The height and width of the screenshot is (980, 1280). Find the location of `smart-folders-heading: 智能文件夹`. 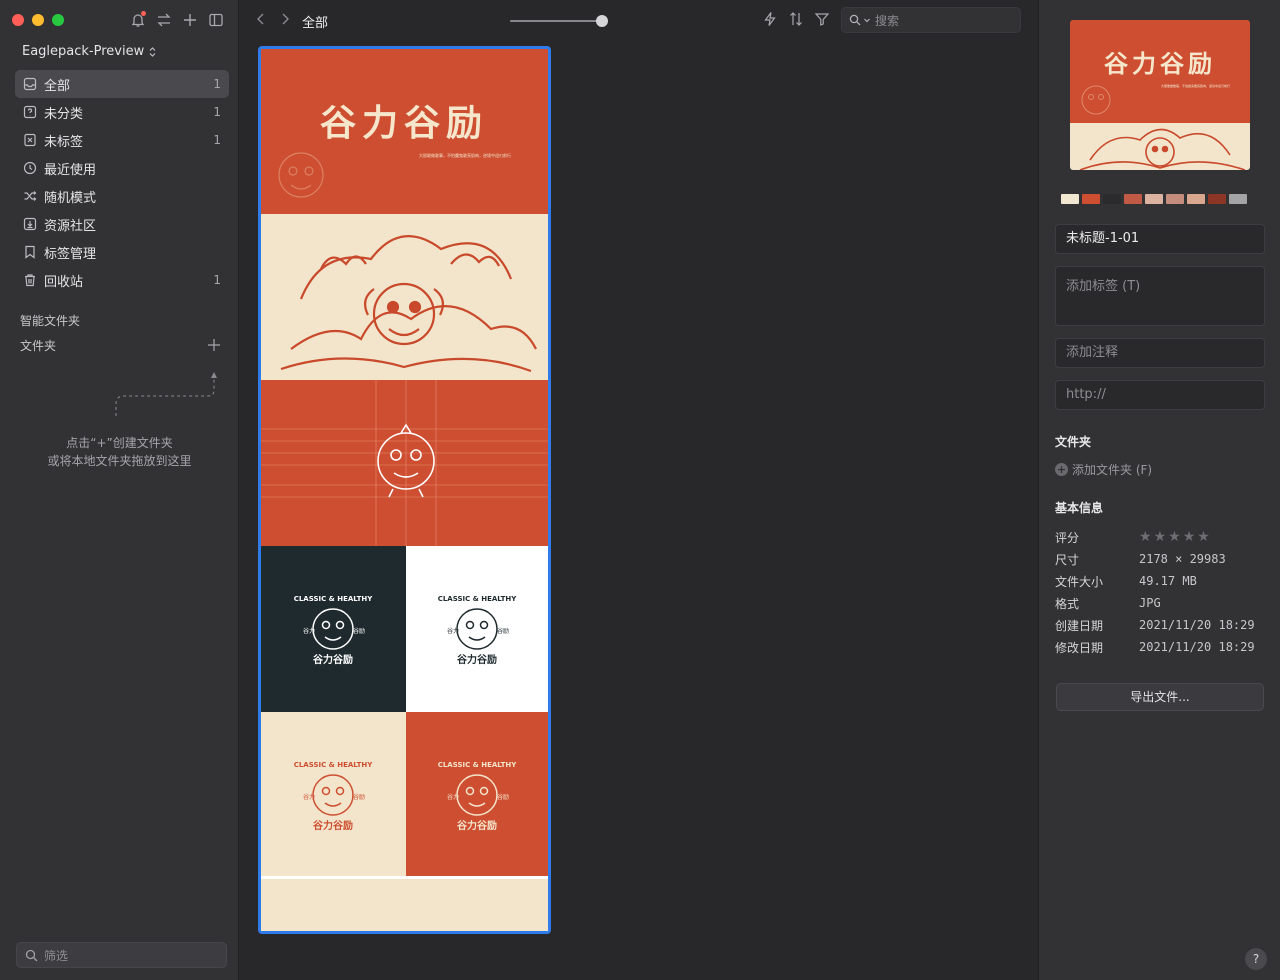

smart-folders-heading: 智能文件夹 is located at coordinates (50, 320).